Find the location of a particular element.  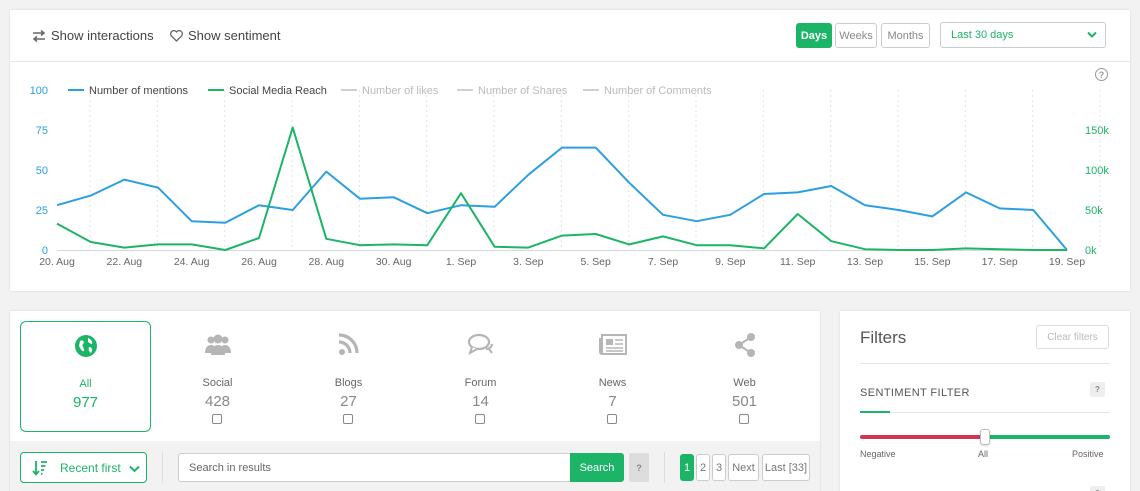

rss-icon is located at coordinates (348, 344).